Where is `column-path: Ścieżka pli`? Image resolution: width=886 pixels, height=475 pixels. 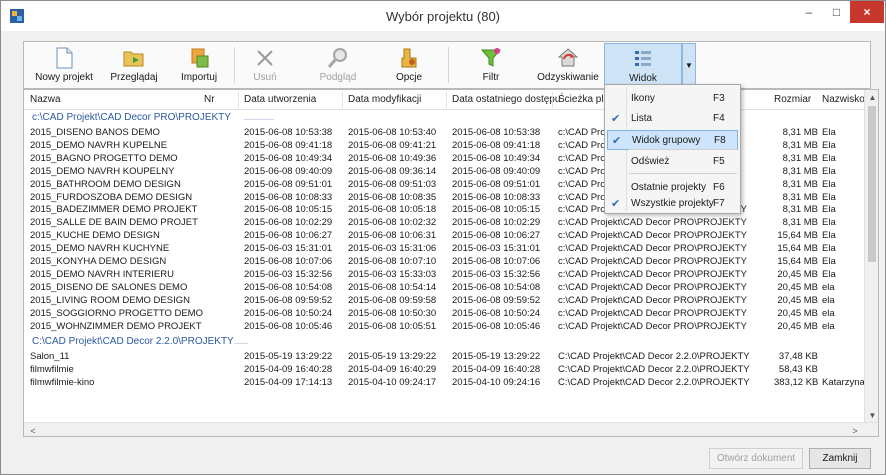 column-path: Ścieżka pli is located at coordinates (582, 99).